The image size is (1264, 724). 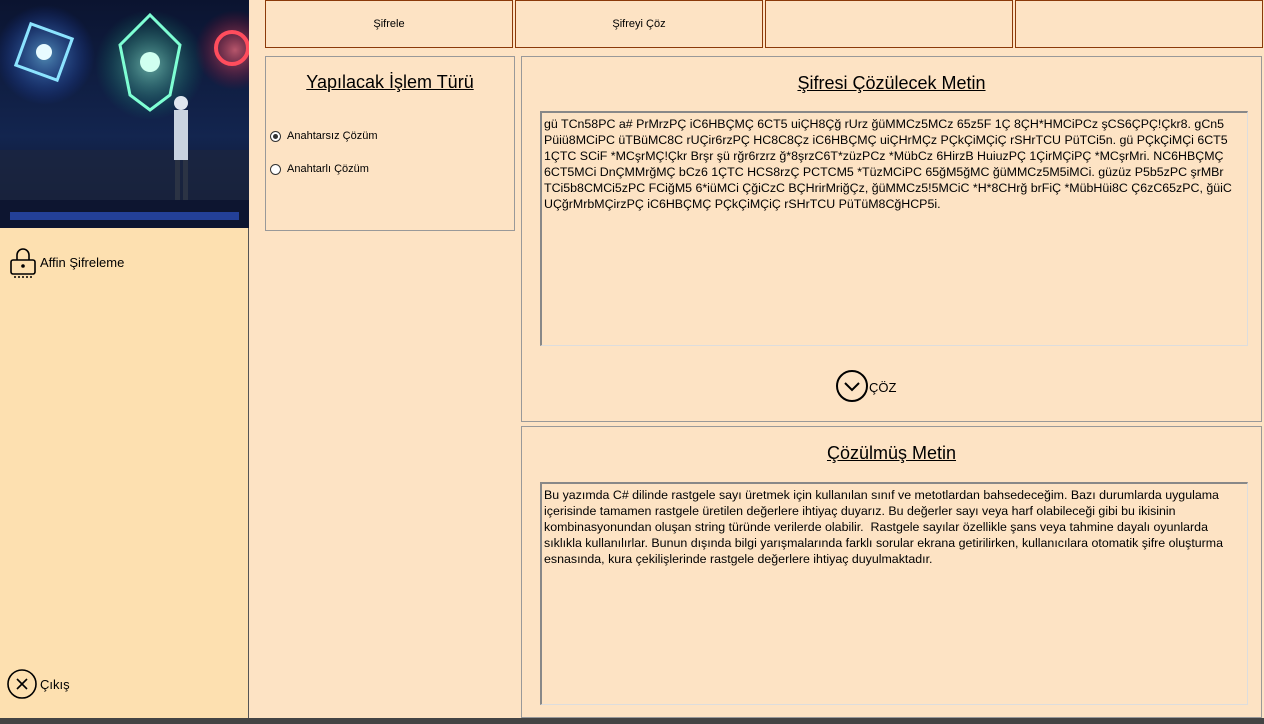 I want to click on sidebar-item-affine: Affin Şifreleme, so click(x=65, y=262).